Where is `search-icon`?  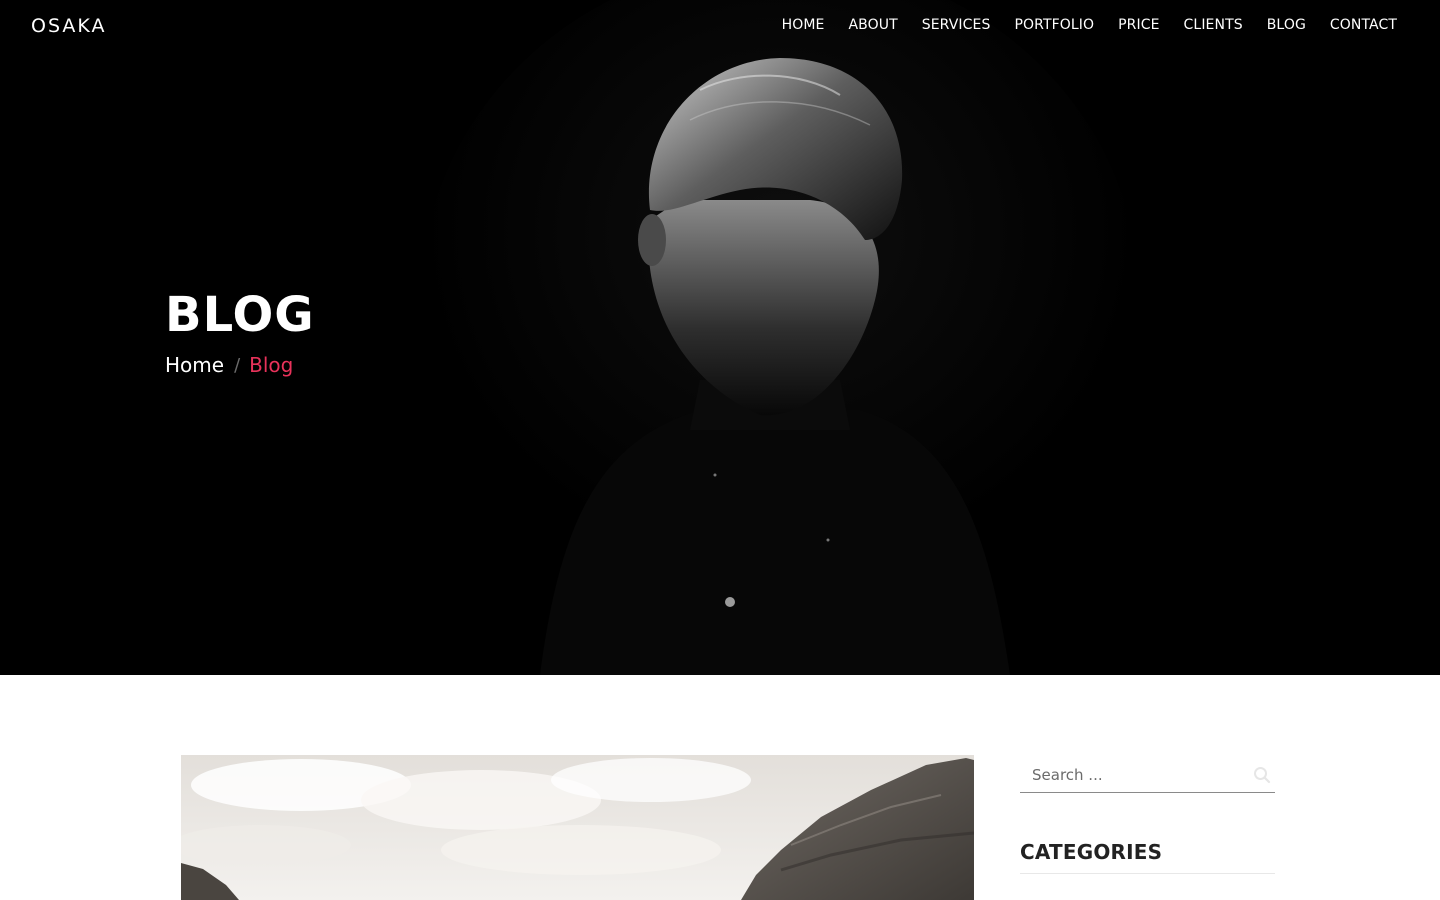 search-icon is located at coordinates (1263, 776).